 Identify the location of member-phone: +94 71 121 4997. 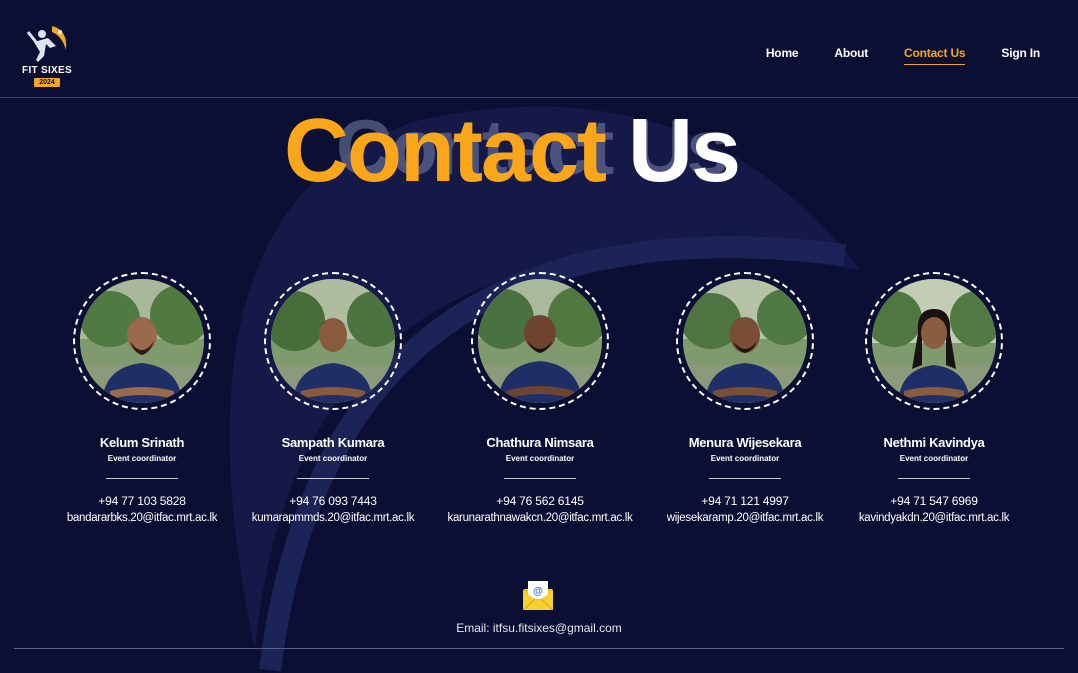
(745, 501).